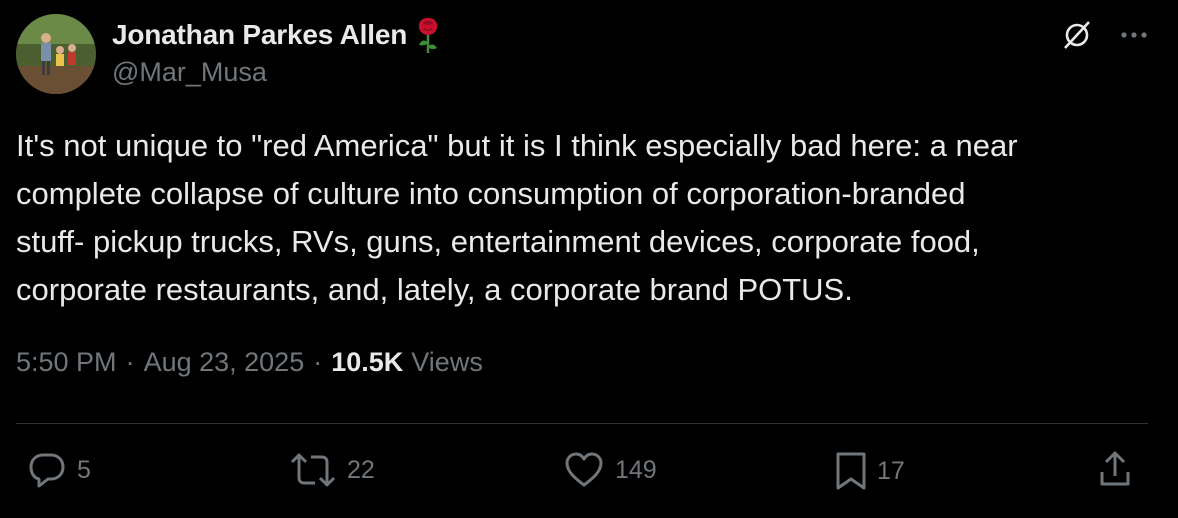 This screenshot has height=518, width=1178. Describe the element at coordinates (259, 35) in the screenshot. I see `author-display-name: Jonathan Parkes Allen` at that location.